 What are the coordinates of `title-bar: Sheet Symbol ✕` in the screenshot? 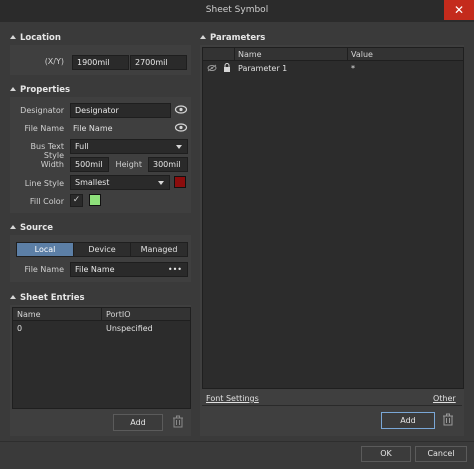 It's located at (237, 11).